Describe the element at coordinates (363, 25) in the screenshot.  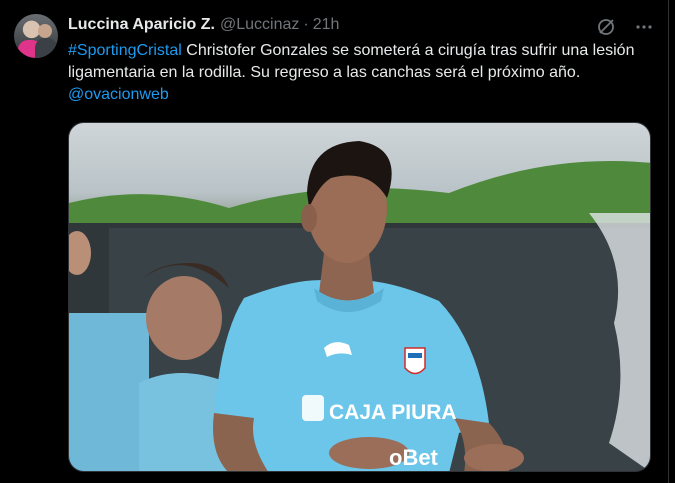
I see `tweet-header: Luccina Aparicio Z. @Luccinaz · 21h` at that location.